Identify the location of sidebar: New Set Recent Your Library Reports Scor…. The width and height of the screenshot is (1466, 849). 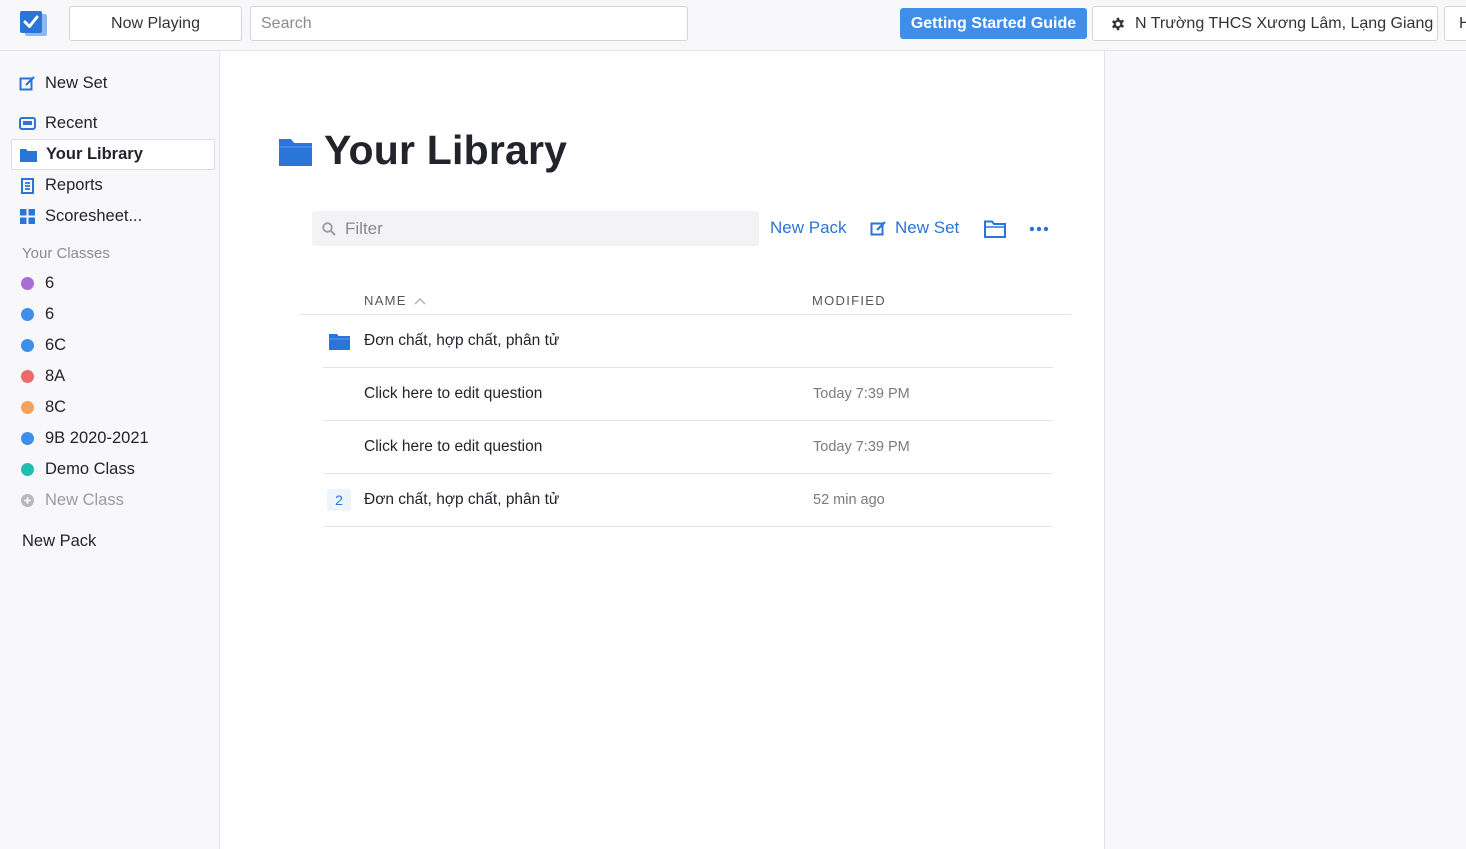
(110, 450).